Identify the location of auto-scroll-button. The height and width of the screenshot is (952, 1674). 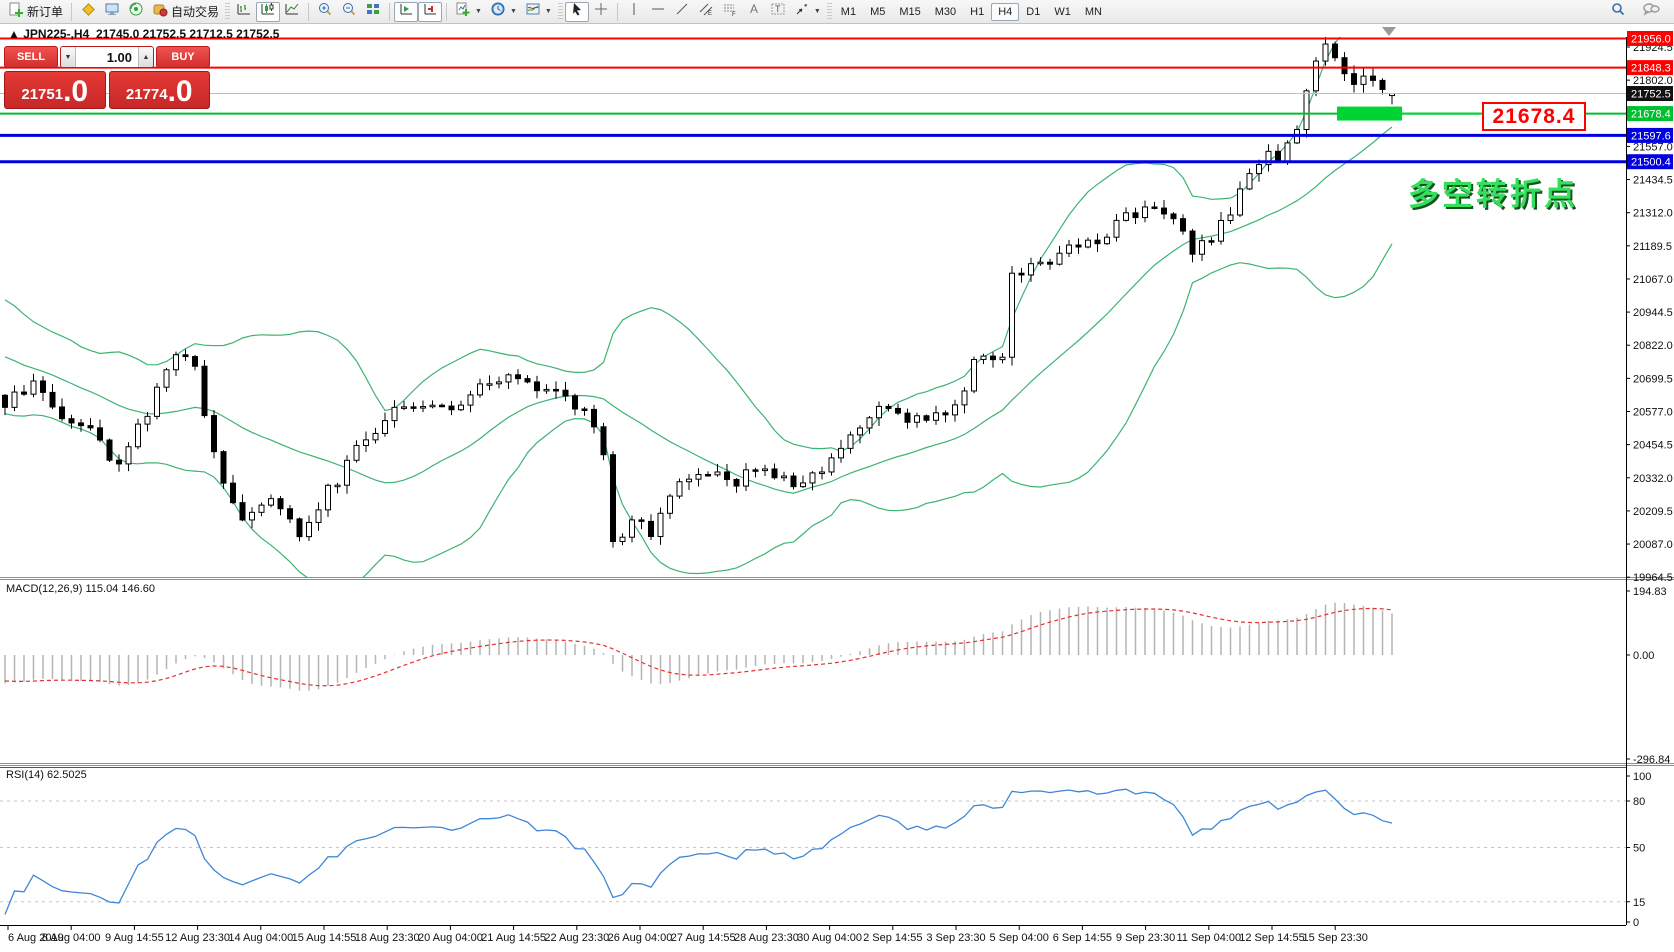
(406, 11).